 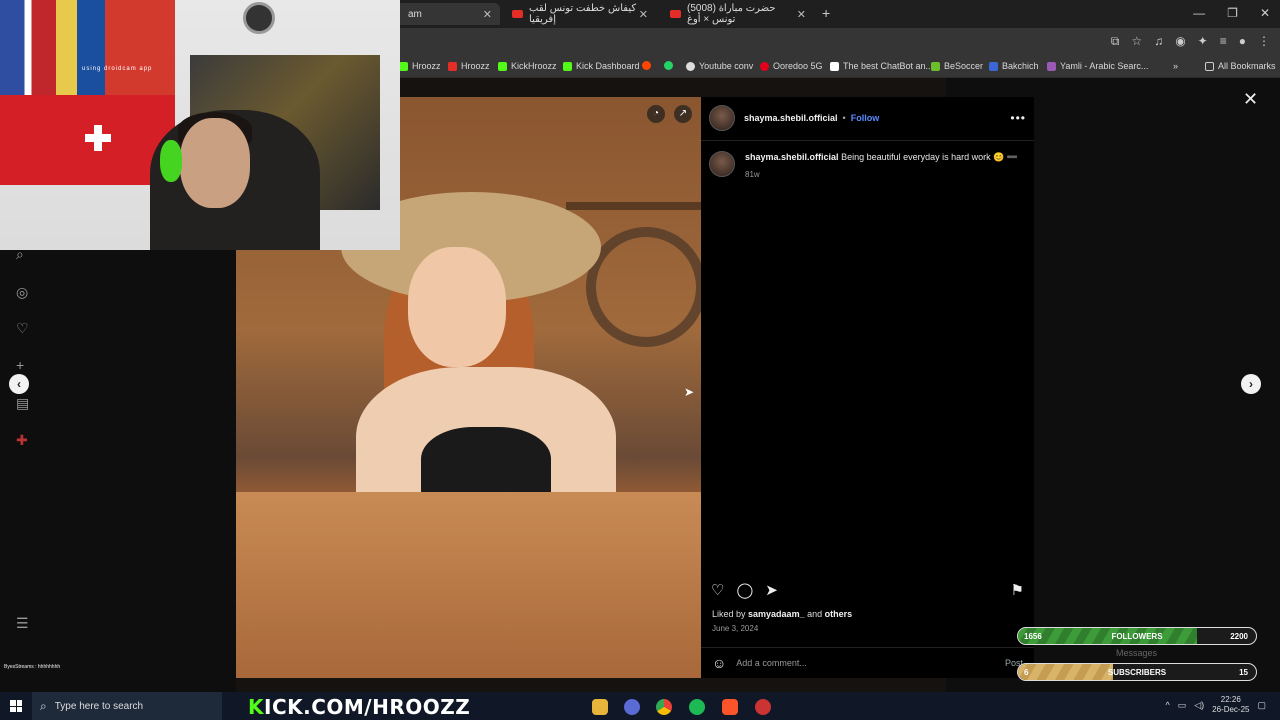 I want to click on ooredoo-icon, so click(x=764, y=66).